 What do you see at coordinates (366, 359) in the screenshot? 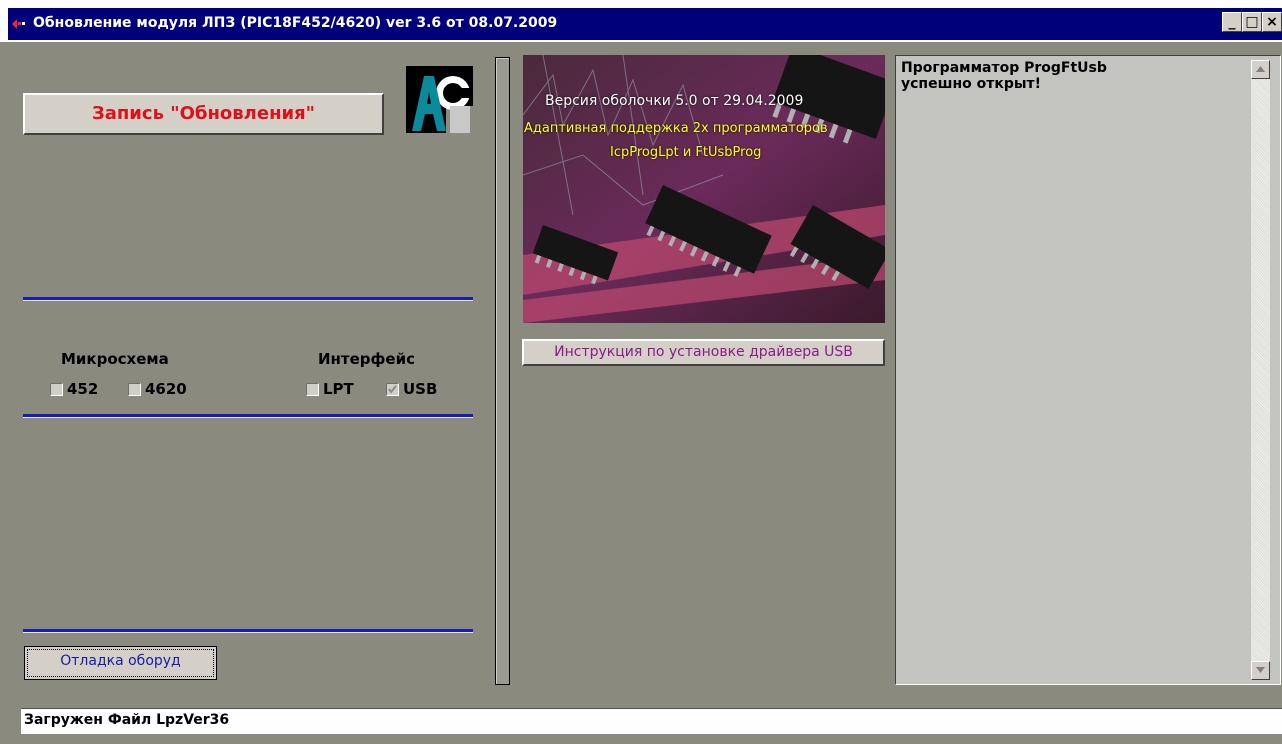
I see `interface-section-label: Интерфейс` at bounding box center [366, 359].